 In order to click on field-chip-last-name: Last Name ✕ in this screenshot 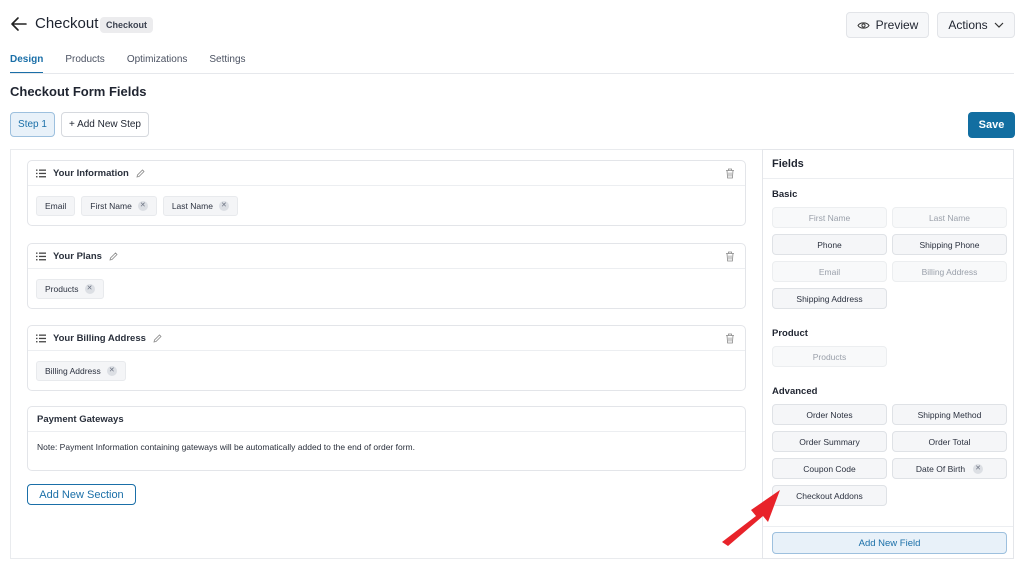, I will do `click(200, 205)`.